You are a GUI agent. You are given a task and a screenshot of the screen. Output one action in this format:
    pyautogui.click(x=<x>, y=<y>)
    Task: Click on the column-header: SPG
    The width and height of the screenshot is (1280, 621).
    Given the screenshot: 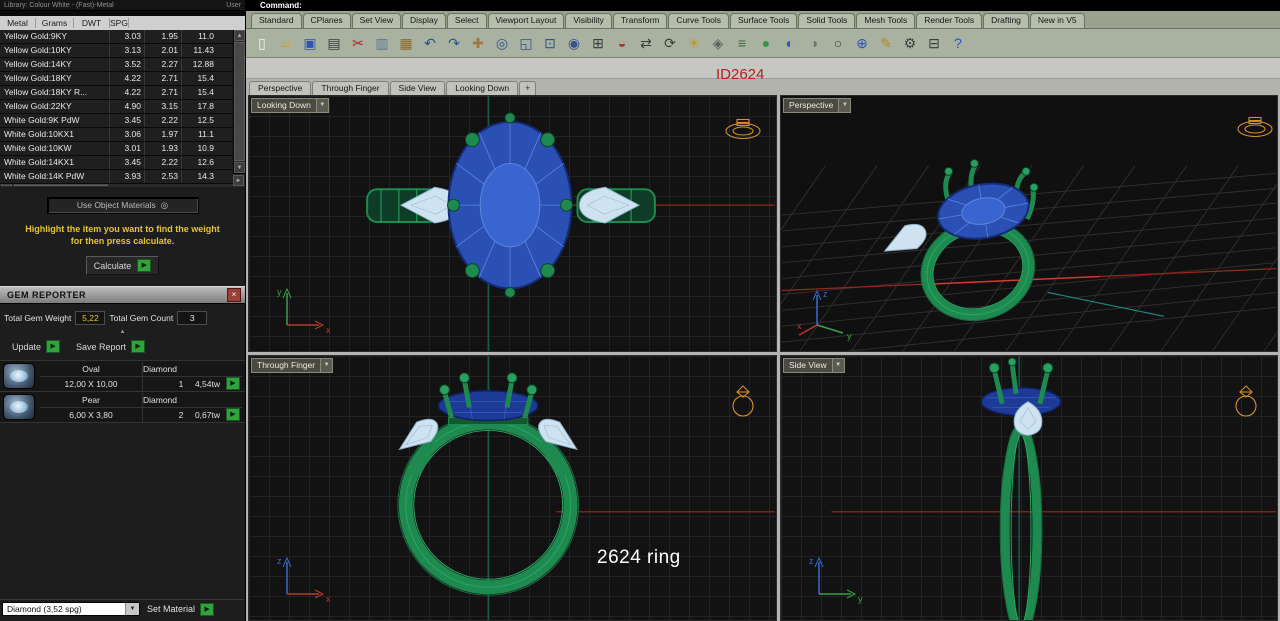 What is the action you would take?
    pyautogui.click(x=119, y=23)
    